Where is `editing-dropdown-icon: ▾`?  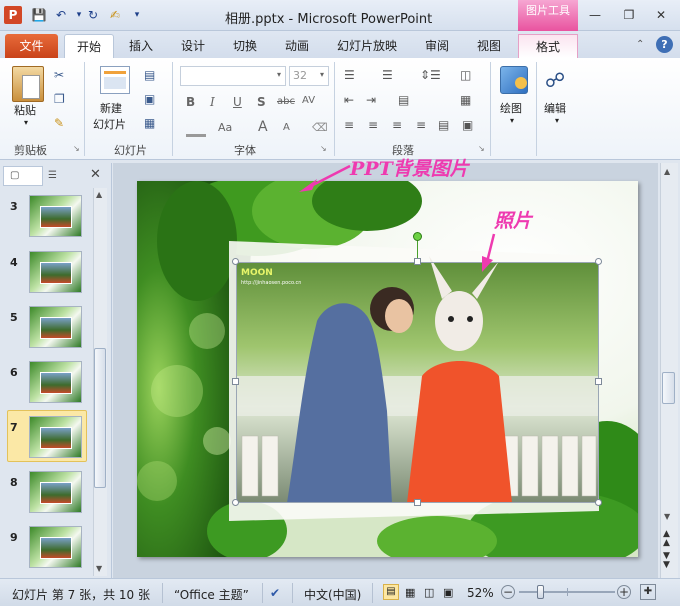 editing-dropdown-icon: ▾ is located at coordinates (557, 120).